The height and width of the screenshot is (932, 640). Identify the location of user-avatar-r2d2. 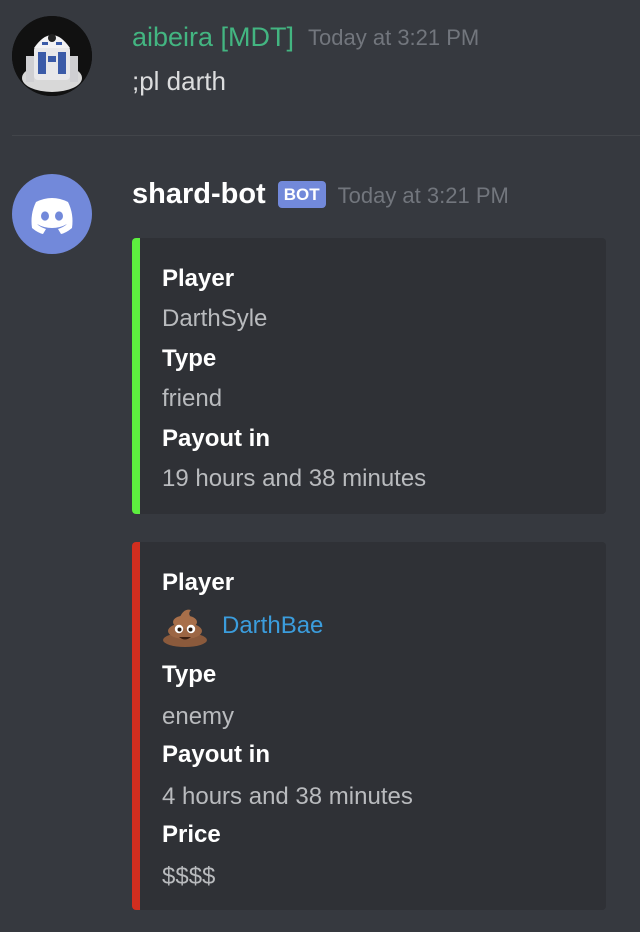
(52, 56).